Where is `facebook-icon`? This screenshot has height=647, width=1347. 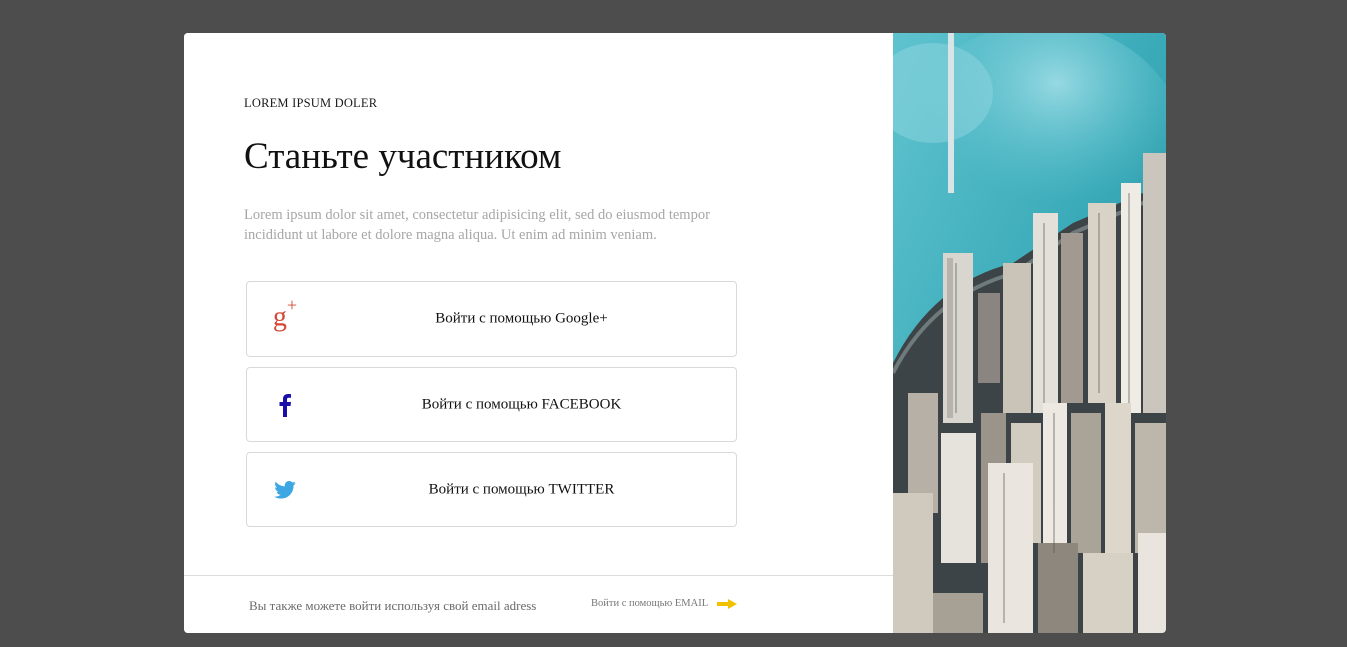
facebook-icon is located at coordinates (285, 405).